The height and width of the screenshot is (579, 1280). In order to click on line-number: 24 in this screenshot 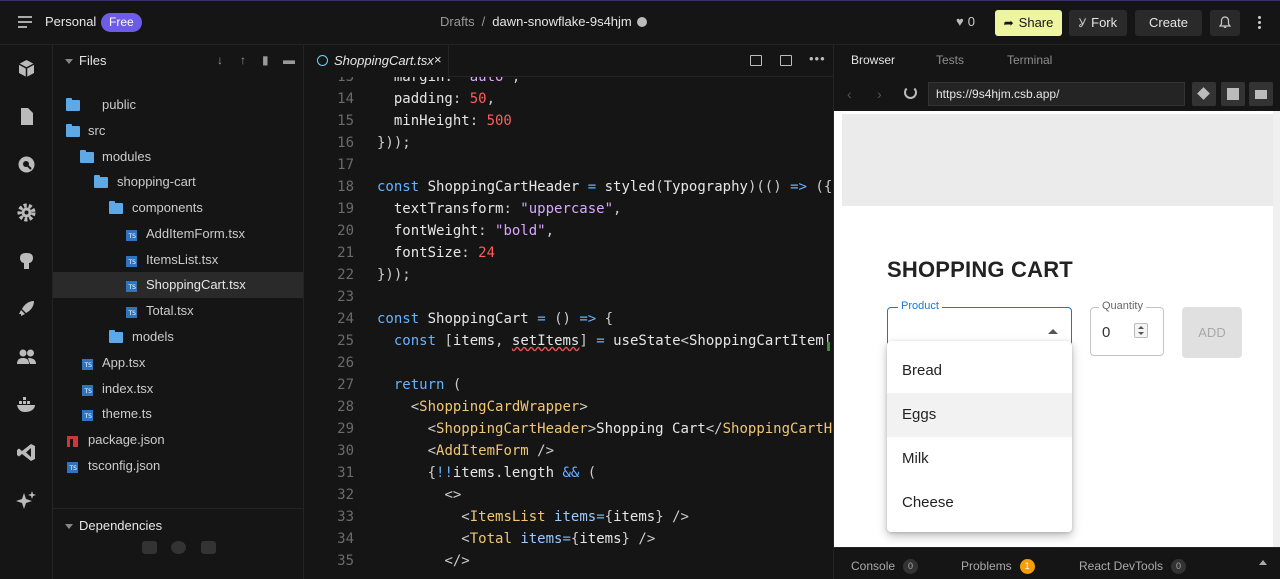, I will do `click(345, 319)`.